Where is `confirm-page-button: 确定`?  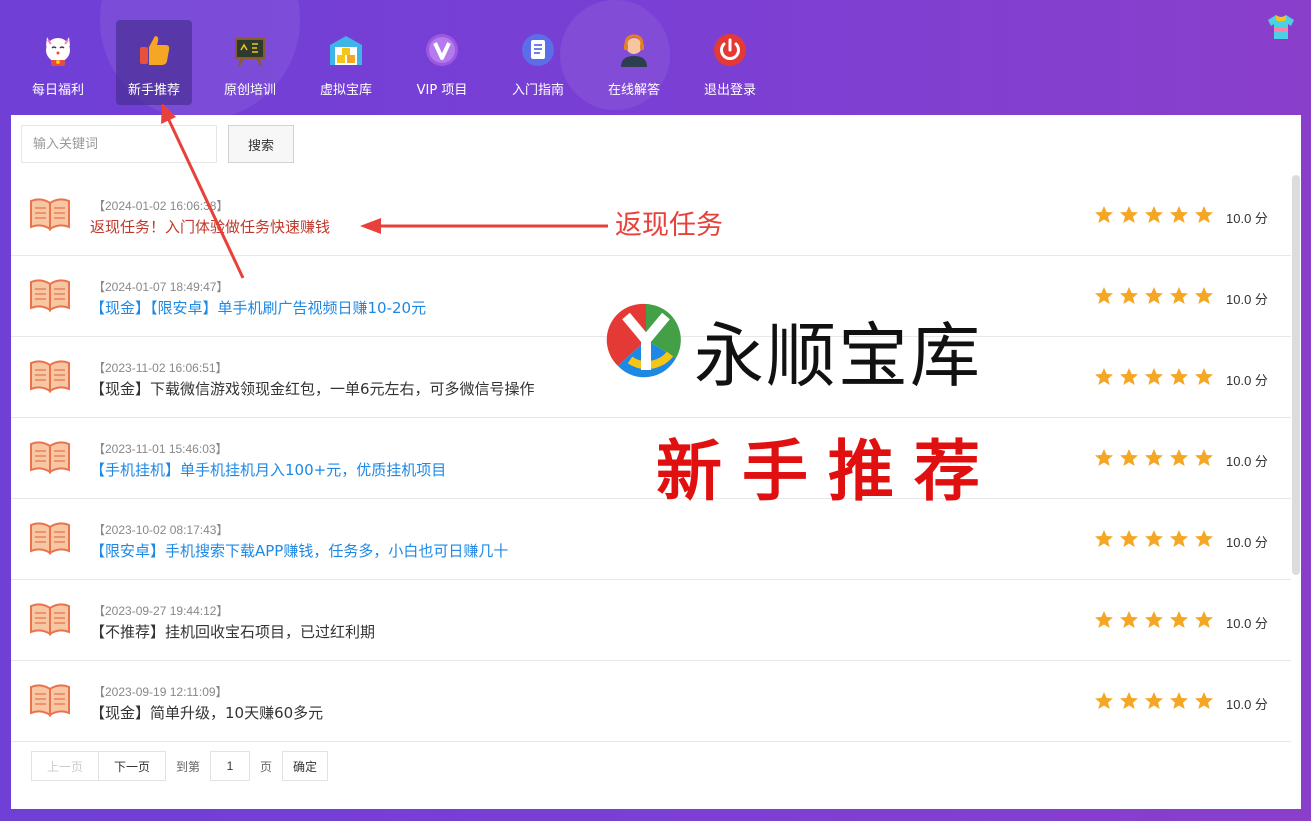
confirm-page-button: 确定 is located at coordinates (305, 766).